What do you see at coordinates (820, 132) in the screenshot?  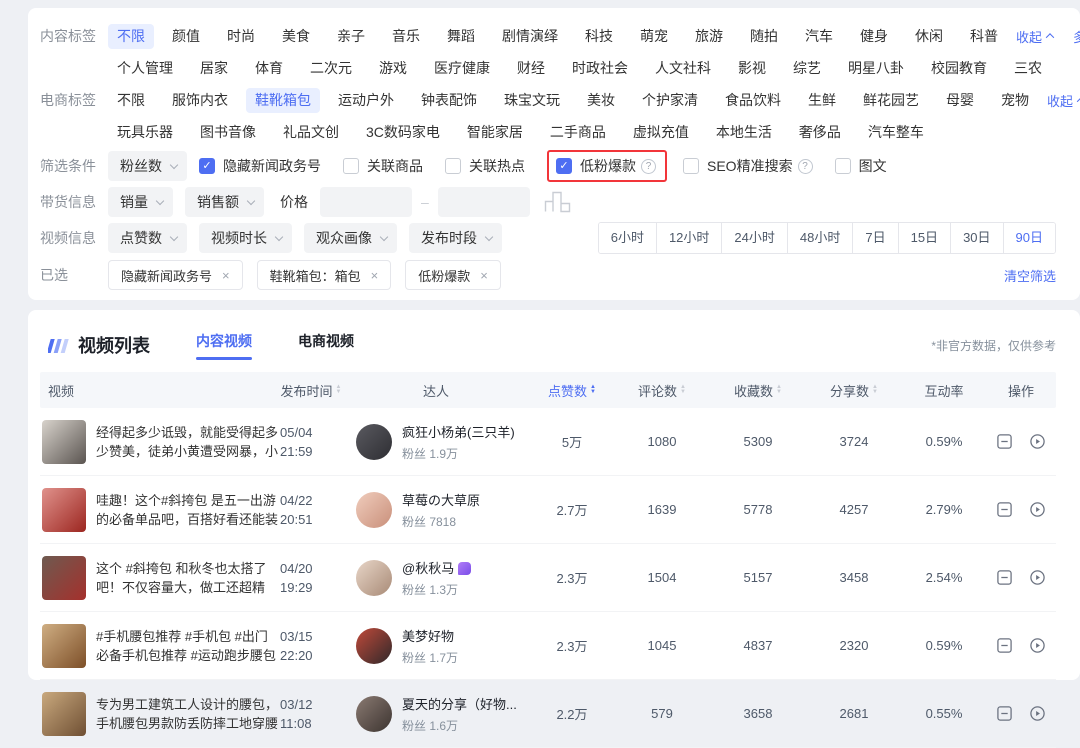 I see `ecom-tag-2-8: 奢侈品` at bounding box center [820, 132].